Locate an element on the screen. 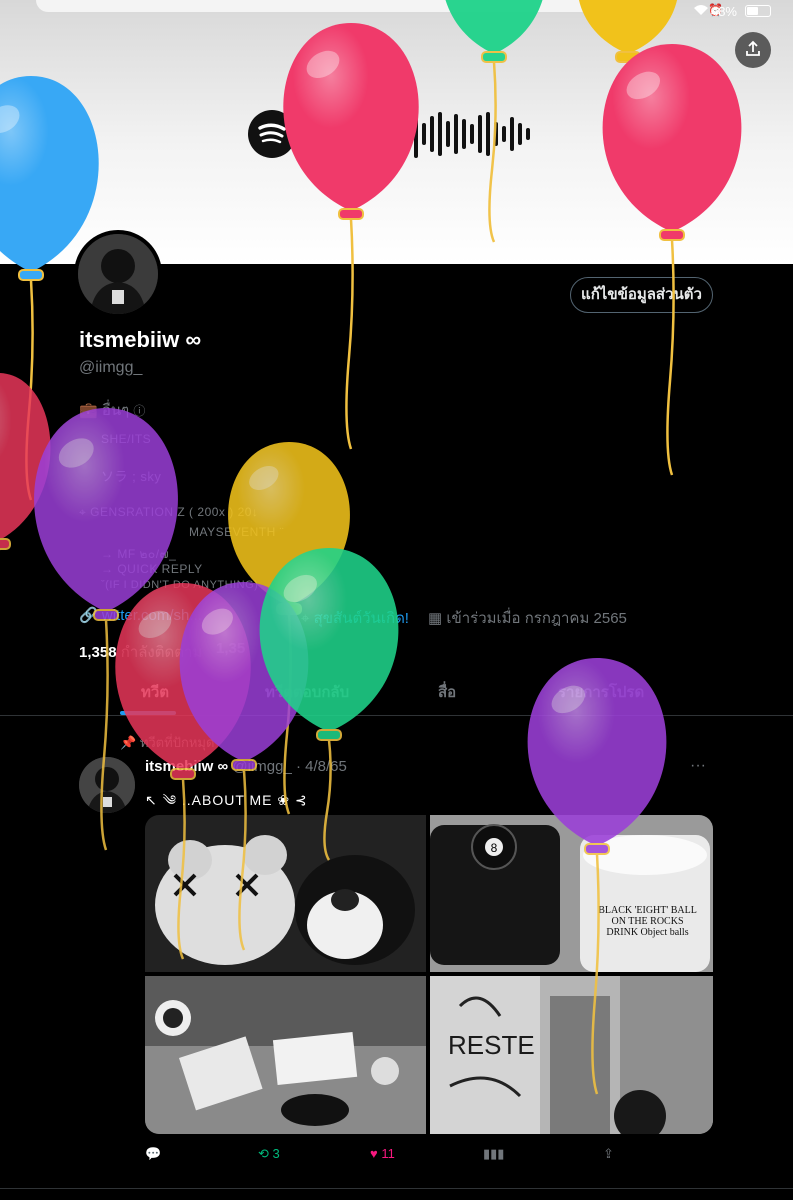 The image size is (793, 1200). category-row: 💼 อื่นๆ ⓘ is located at coordinates (112, 410).